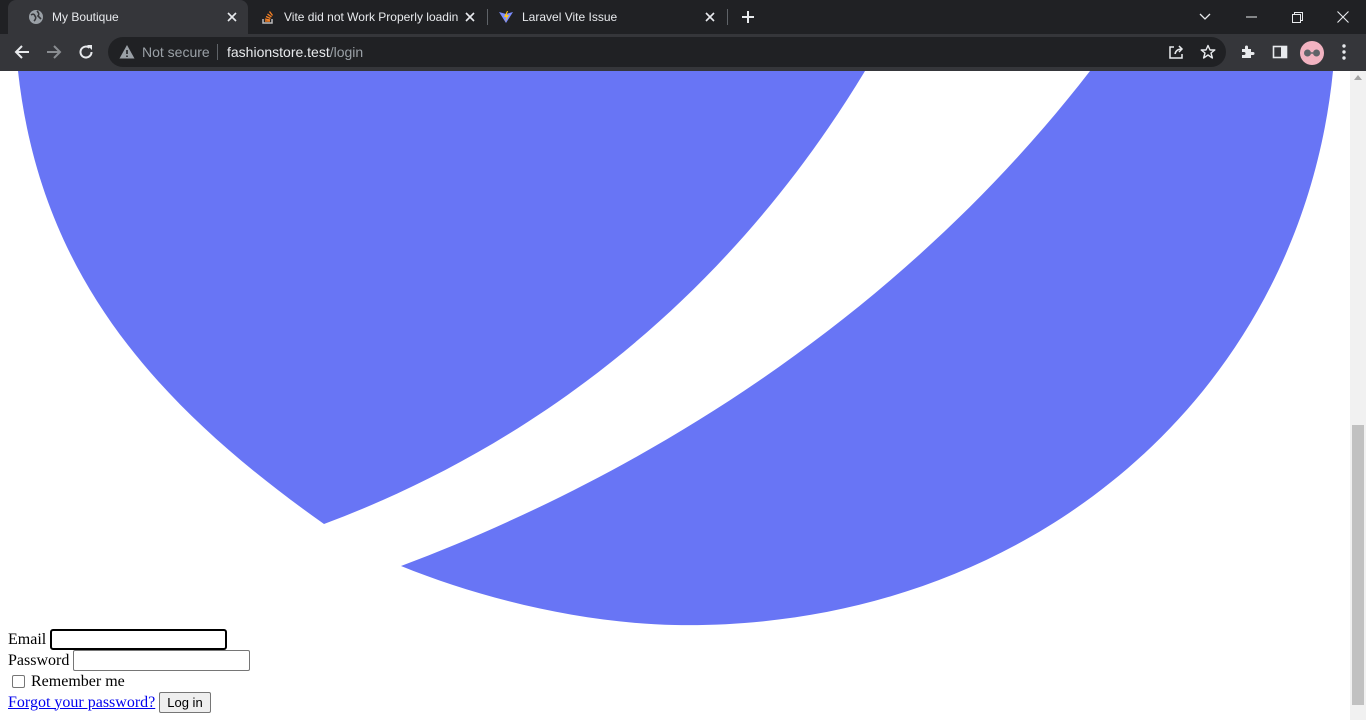  I want to click on arrow-right-icon, so click(54, 52).